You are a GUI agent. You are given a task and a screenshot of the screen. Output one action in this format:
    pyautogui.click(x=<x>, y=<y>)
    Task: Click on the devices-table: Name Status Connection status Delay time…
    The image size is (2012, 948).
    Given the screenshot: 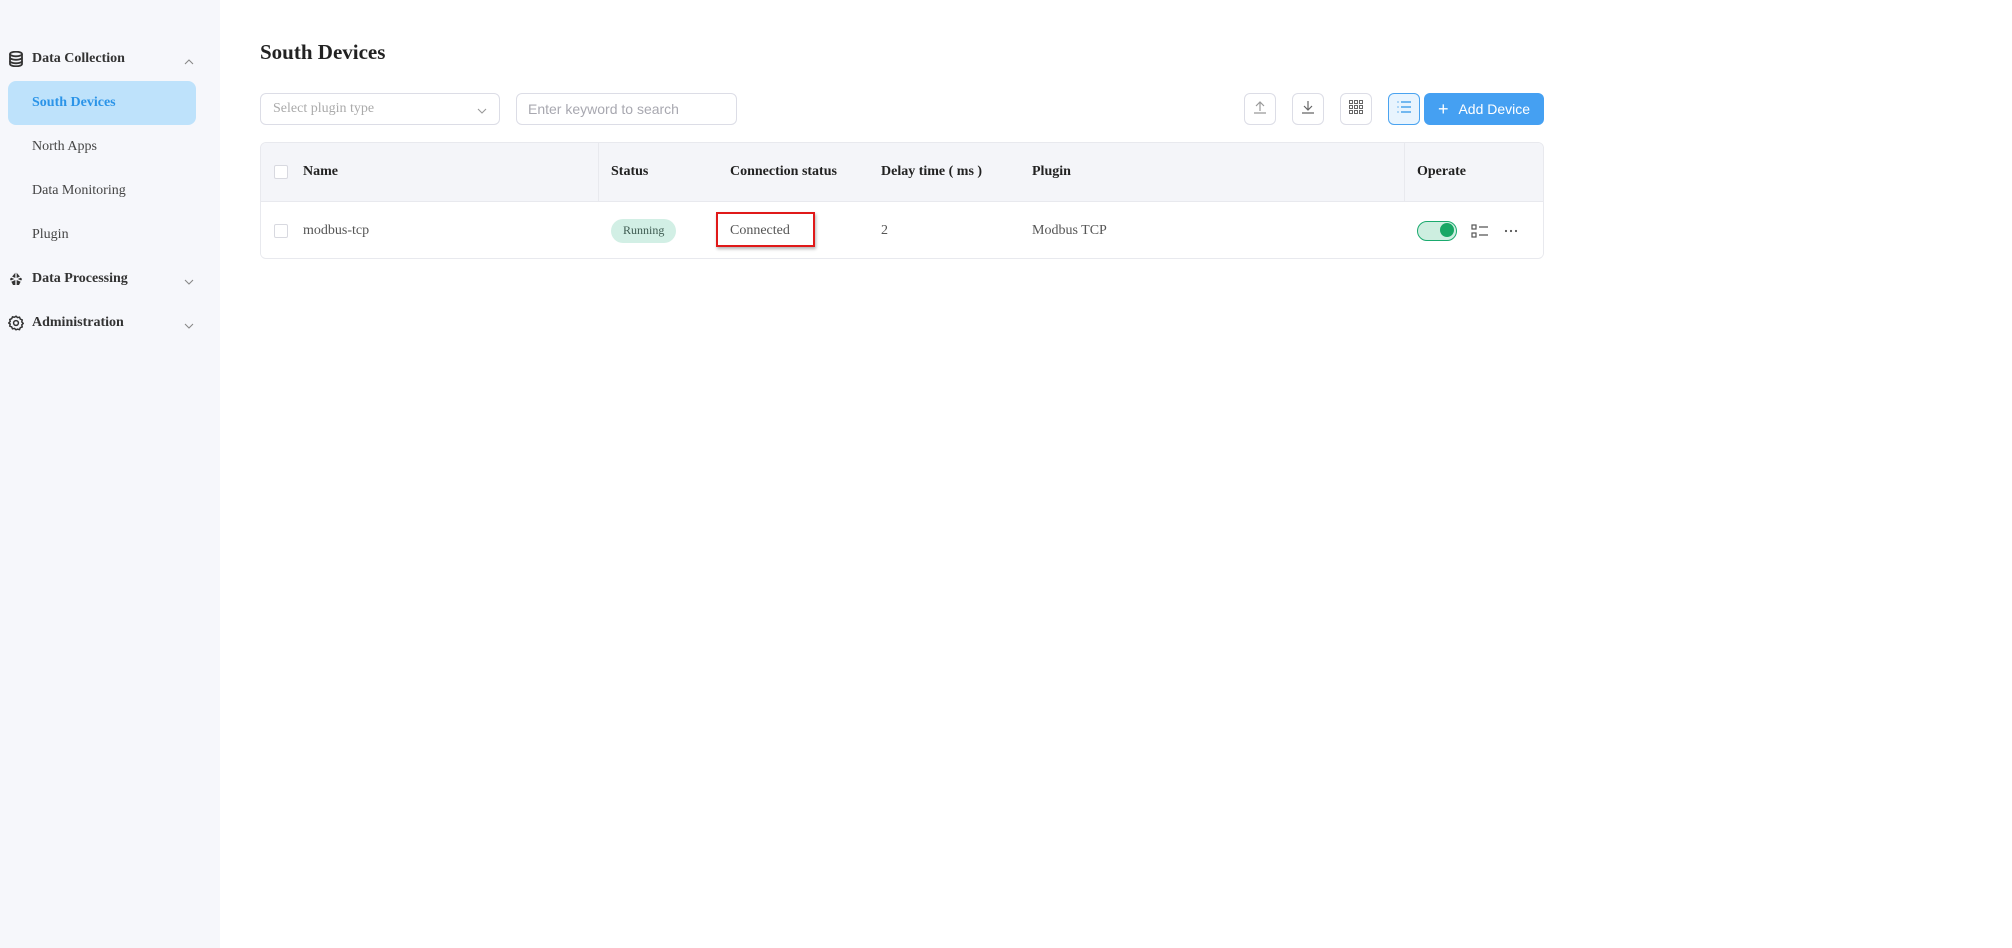 What is the action you would take?
    pyautogui.click(x=902, y=200)
    